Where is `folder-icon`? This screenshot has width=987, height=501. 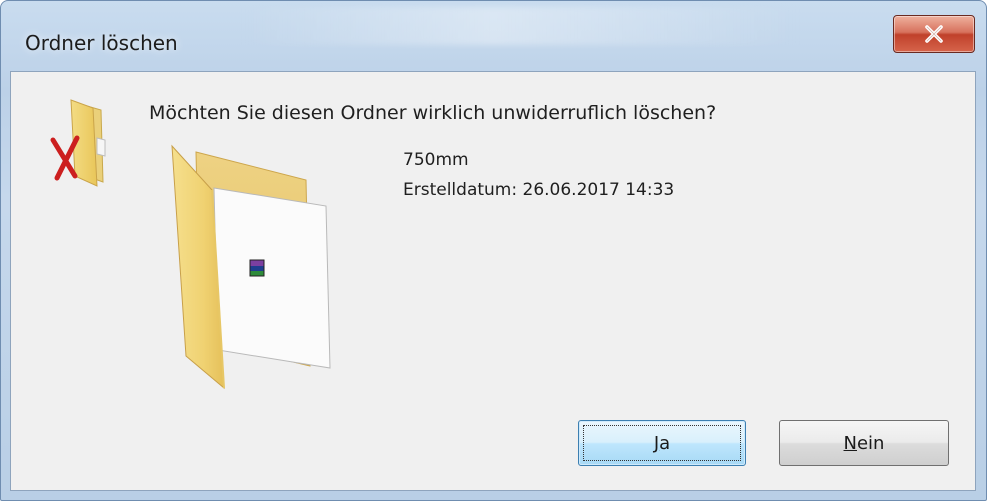 folder-icon is located at coordinates (251, 267).